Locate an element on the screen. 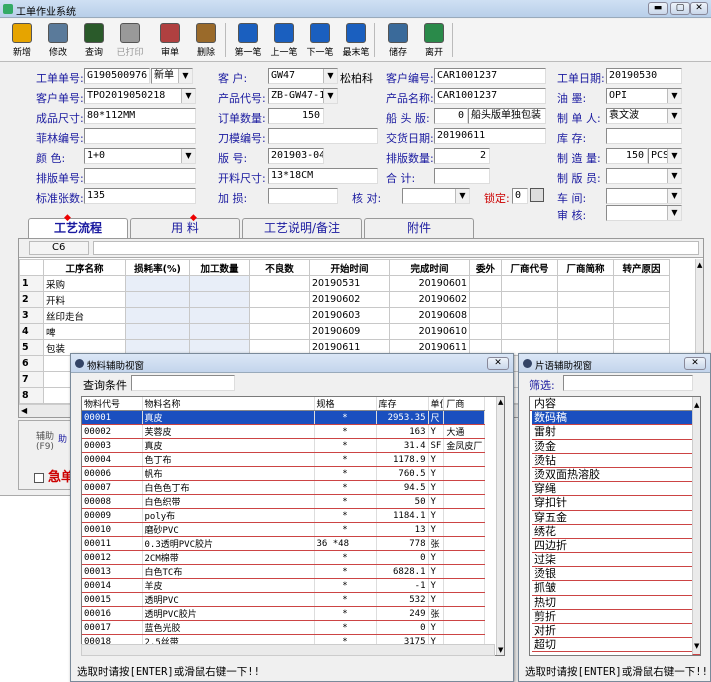 This screenshot has height=682, width=711. toolbar-button-6: 第一笔 is located at coordinates (248, 40).